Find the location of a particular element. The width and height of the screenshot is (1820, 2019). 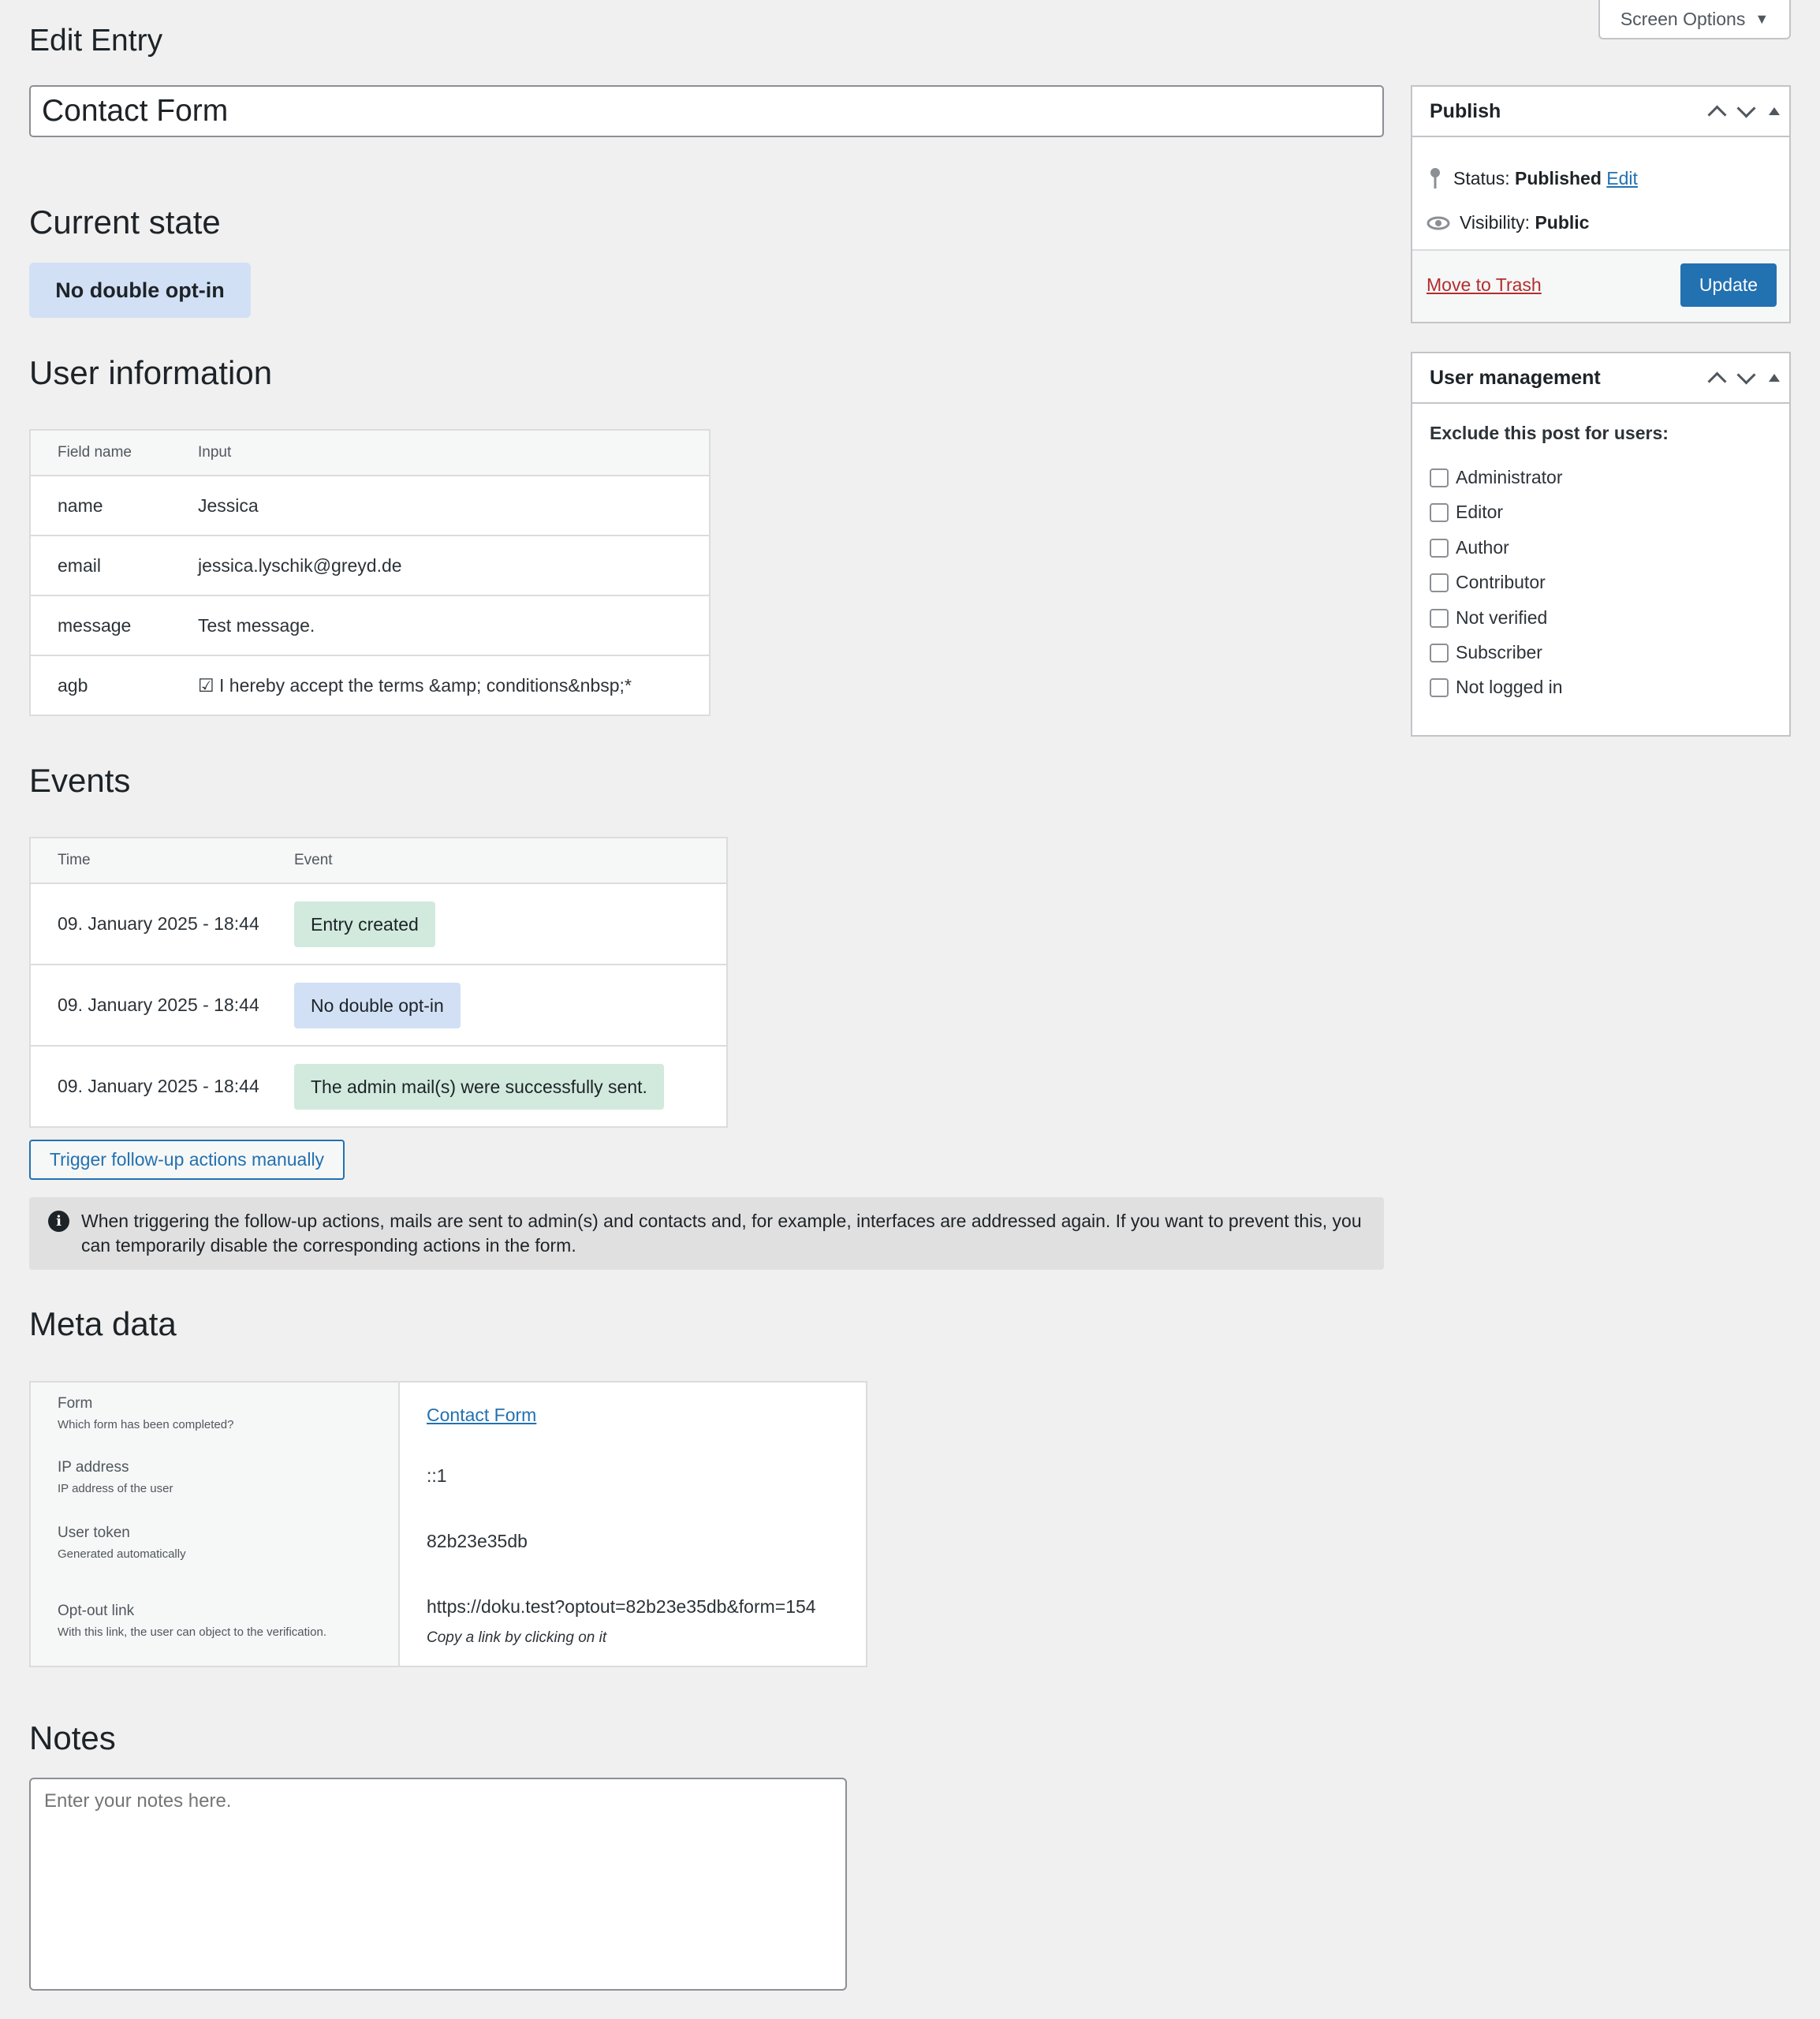

role-option-subscriber: Subscriber is located at coordinates (1486, 652).